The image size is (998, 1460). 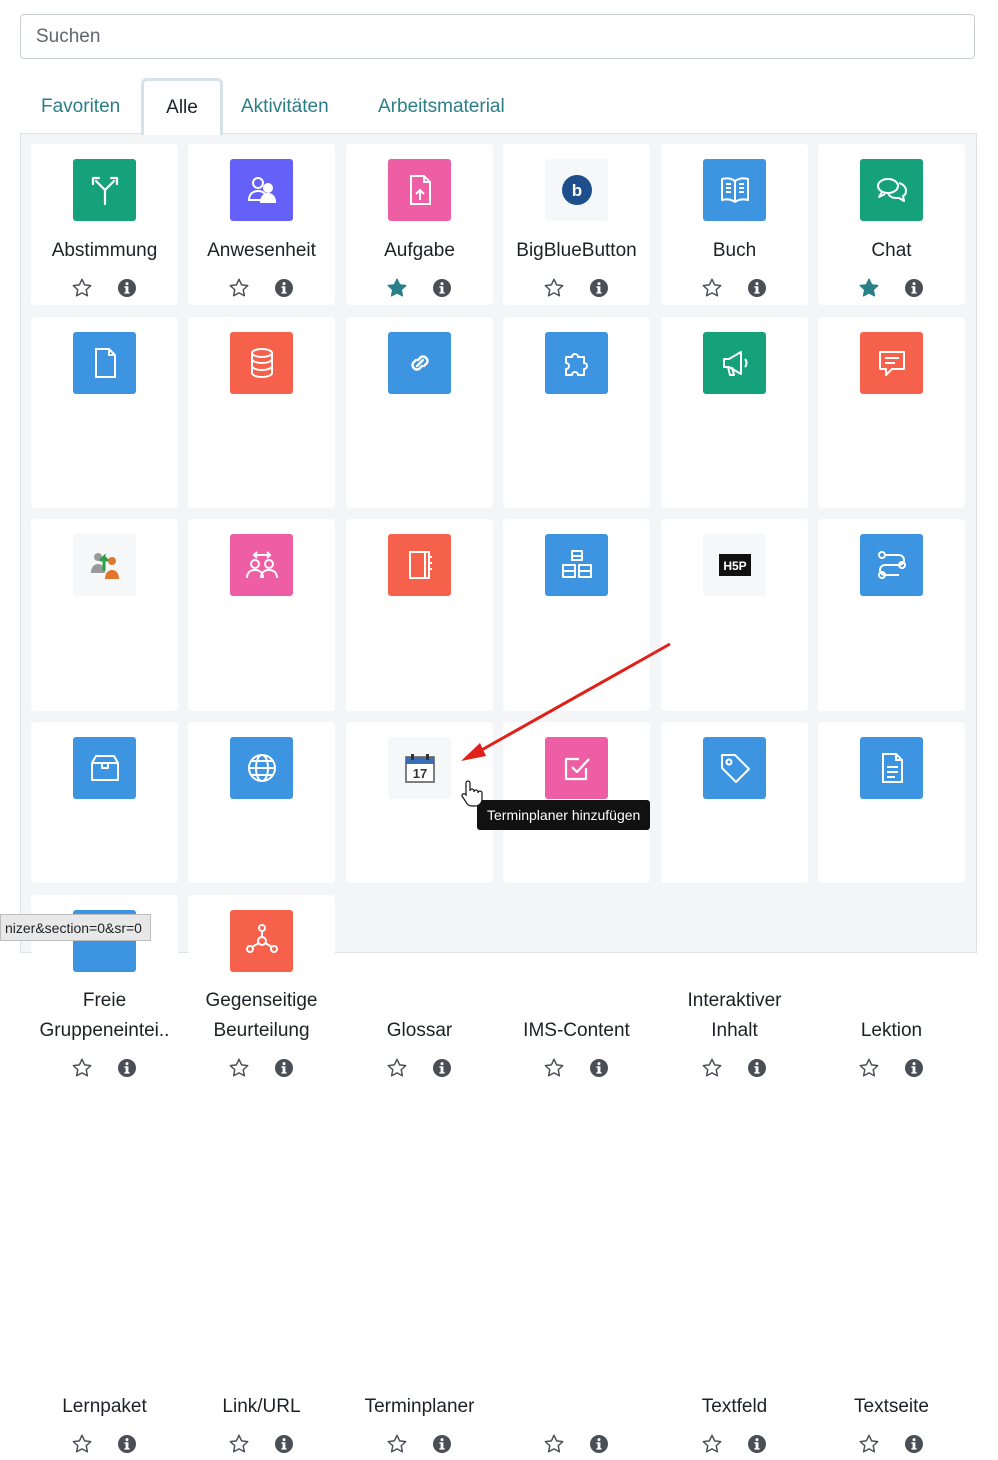 What do you see at coordinates (734, 250) in the screenshot?
I see `module-label: Buch` at bounding box center [734, 250].